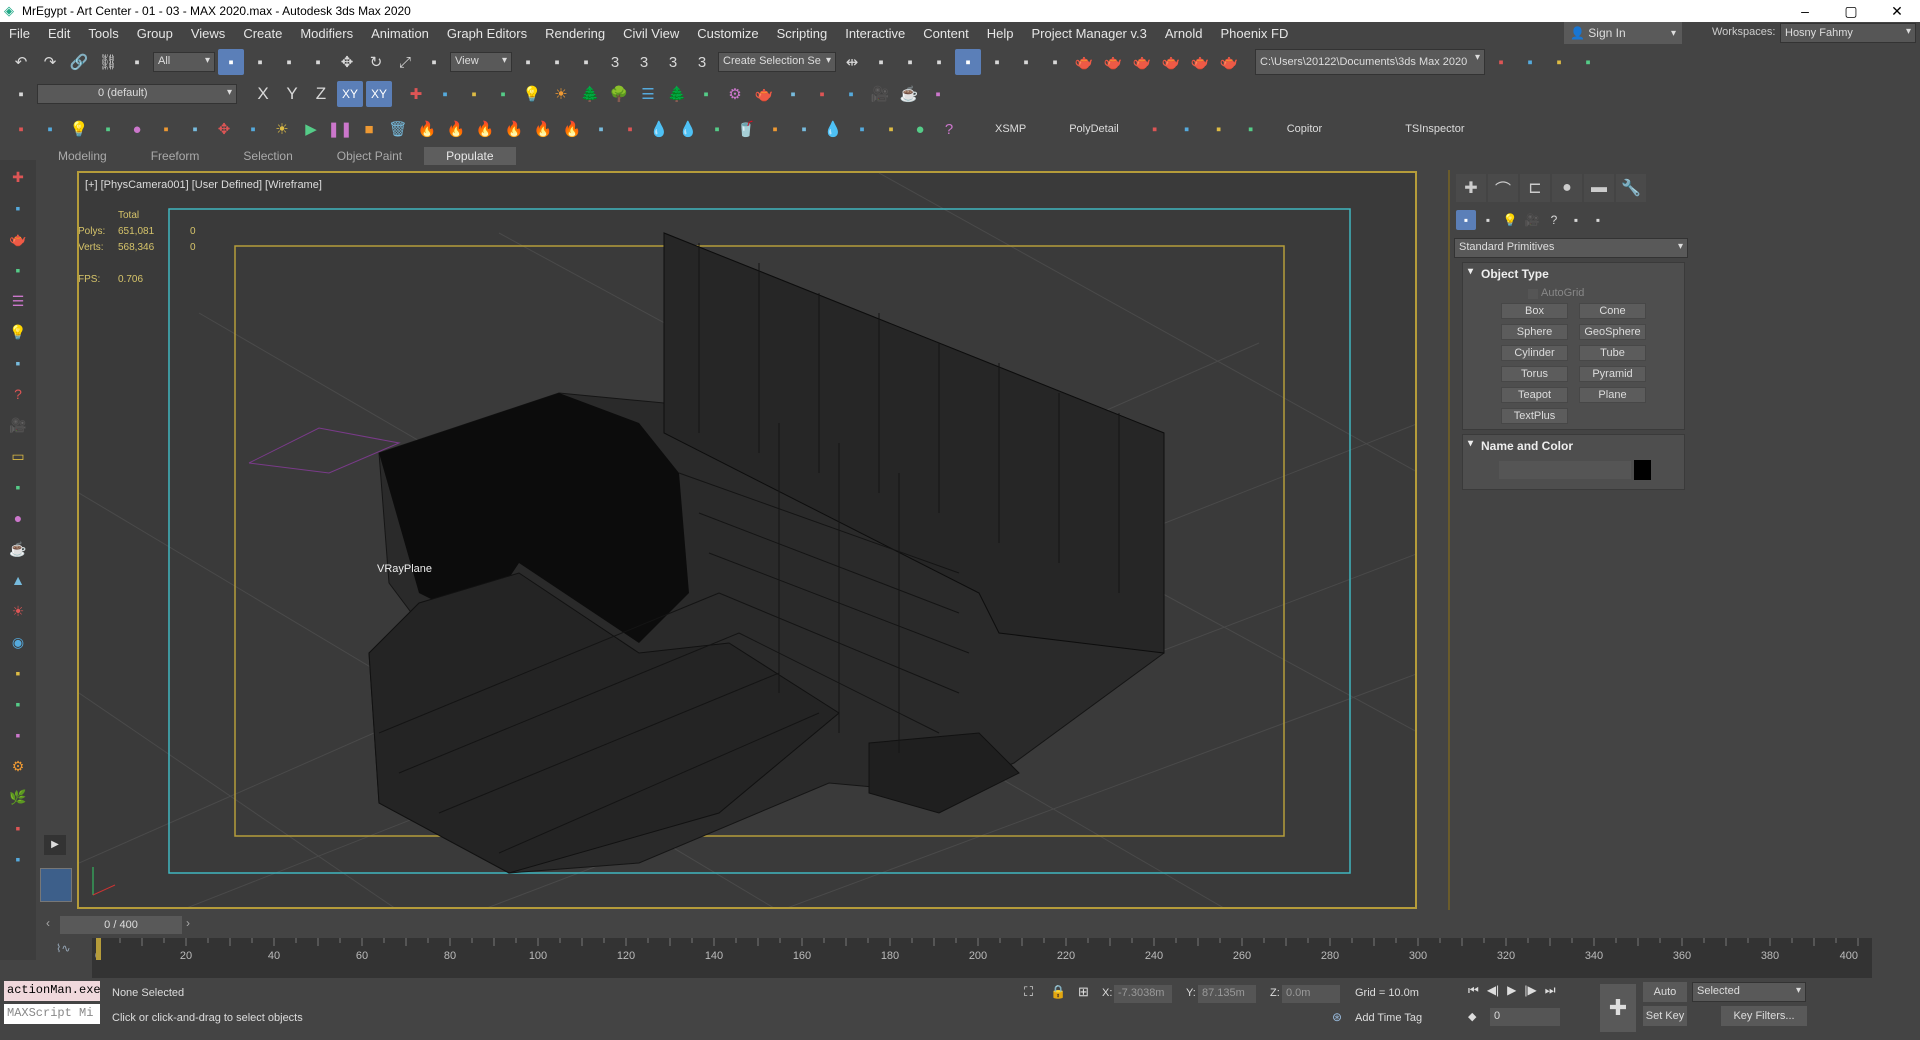 The image size is (1920, 1040). Describe the element at coordinates (369, 129) in the screenshot. I see `stop-icon: ■` at that location.